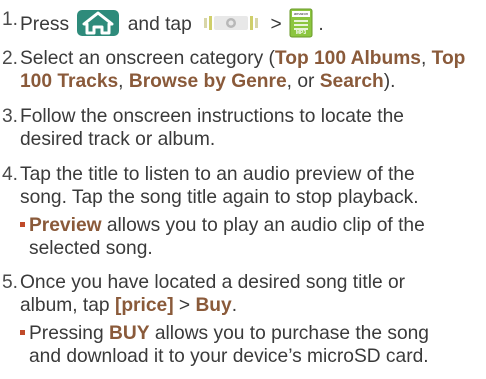  Describe the element at coordinates (159, 24) in the screenshot. I see `step-text-part: and tap` at that location.